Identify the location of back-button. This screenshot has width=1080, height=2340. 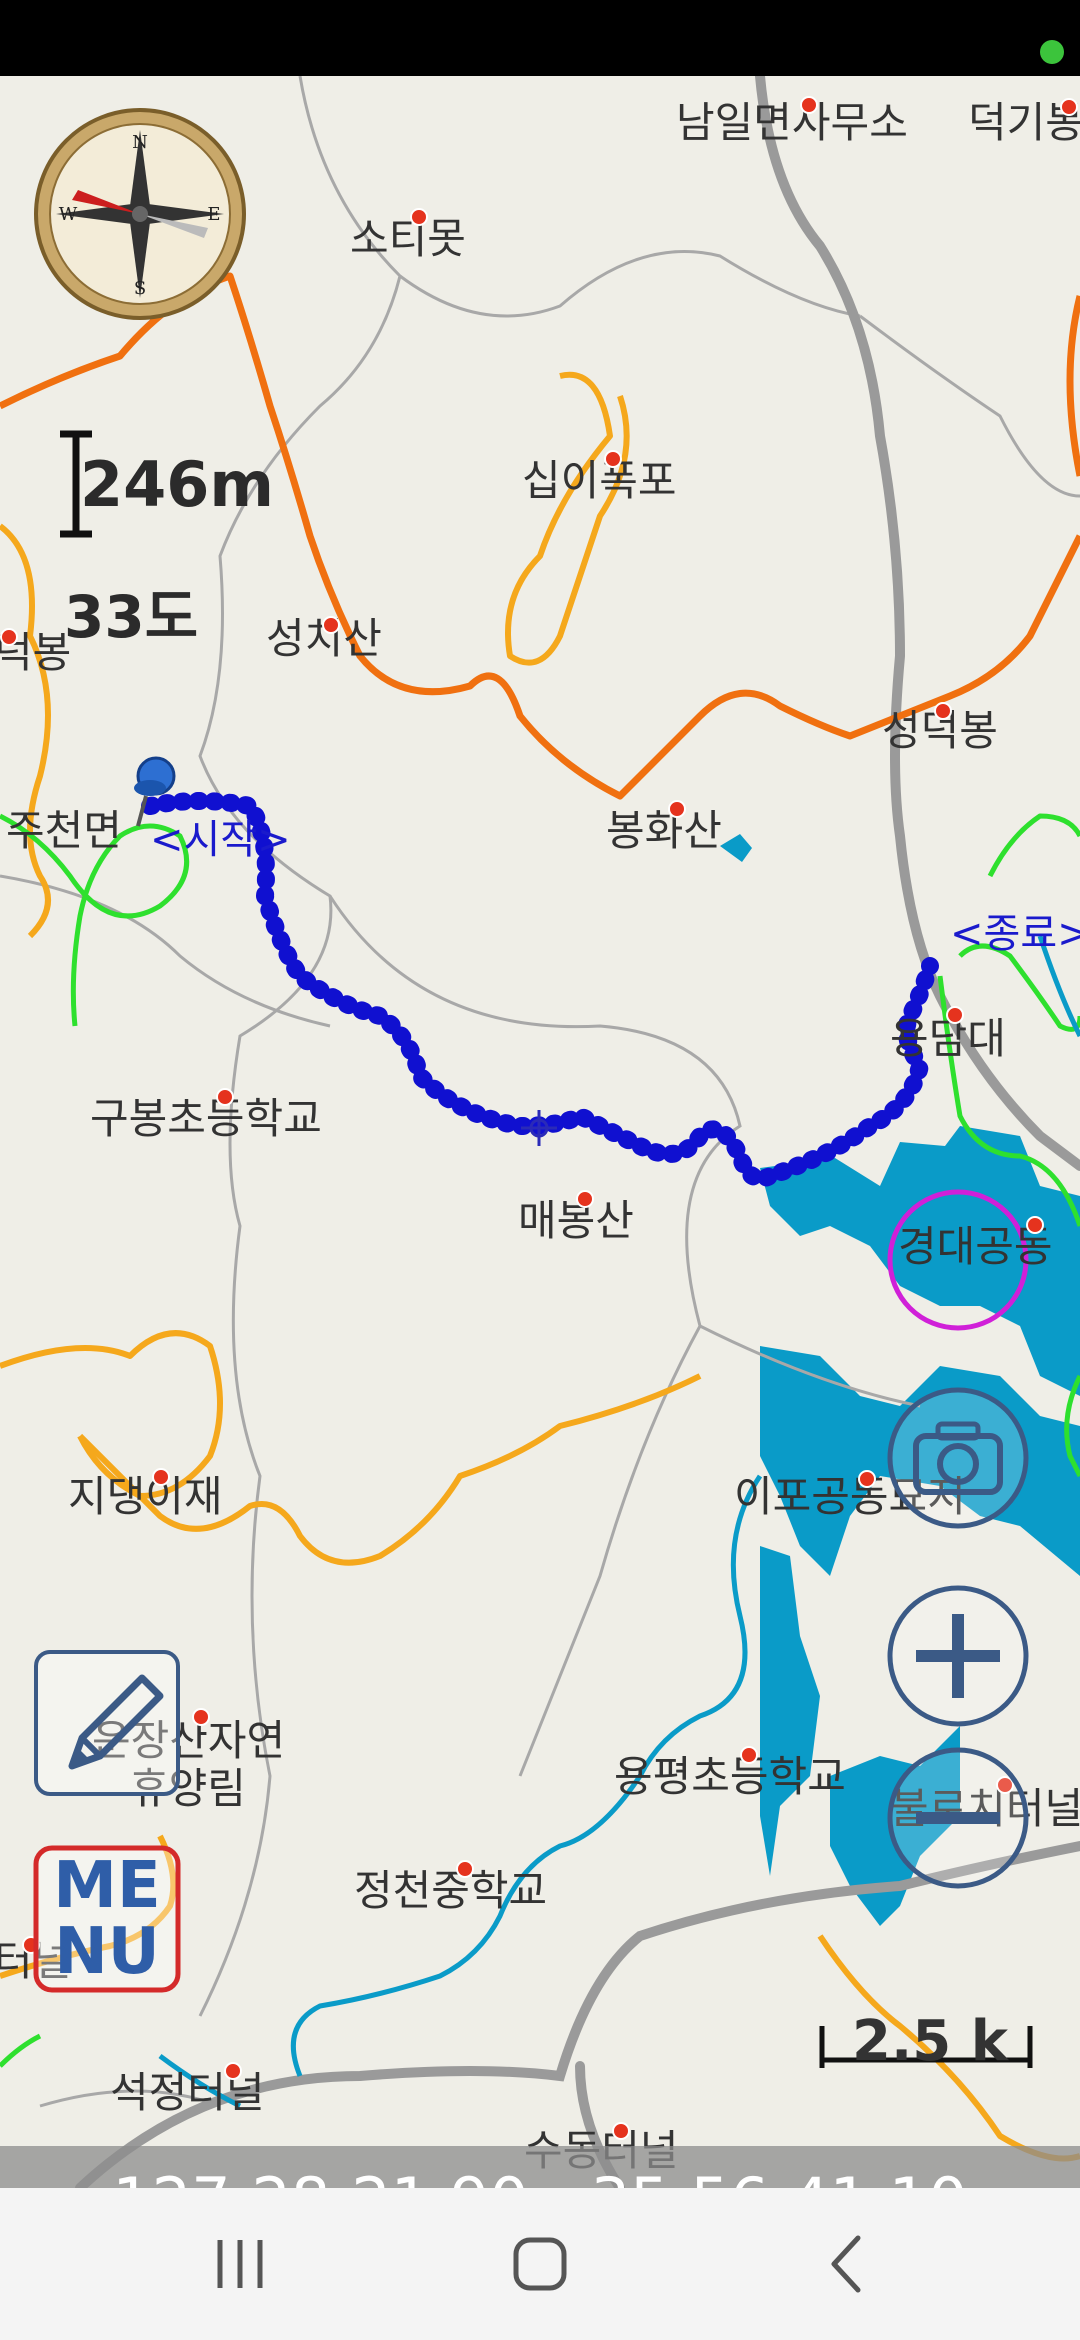
(846, 2264).